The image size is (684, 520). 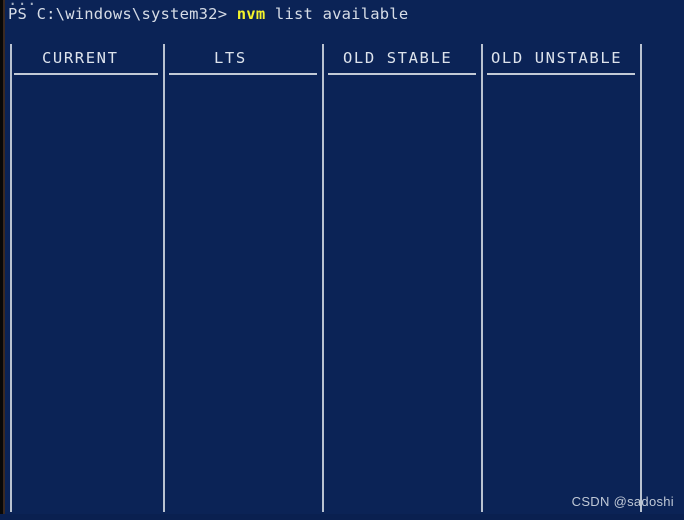 What do you see at coordinates (342, 517) in the screenshot?
I see `terminal-bottom-strip` at bounding box center [342, 517].